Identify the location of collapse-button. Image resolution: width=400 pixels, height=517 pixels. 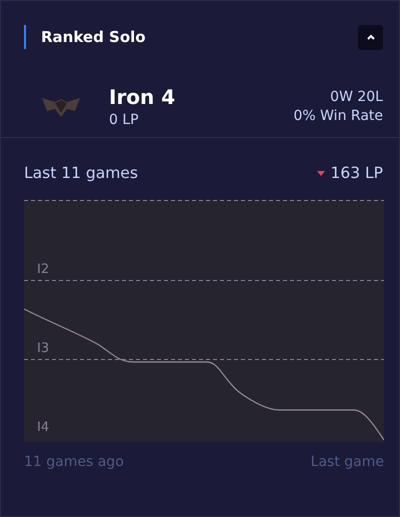
(370, 37).